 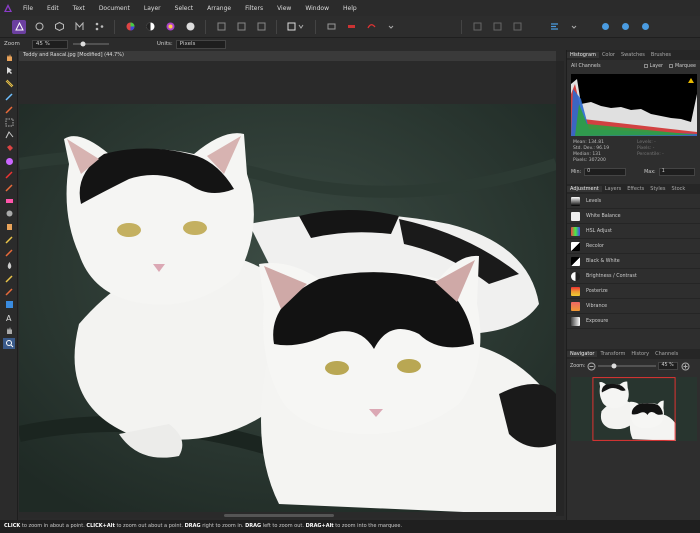 What do you see at coordinates (633, 231) in the screenshot?
I see `adjustment-item-hsl: HSL Adjust` at bounding box center [633, 231].